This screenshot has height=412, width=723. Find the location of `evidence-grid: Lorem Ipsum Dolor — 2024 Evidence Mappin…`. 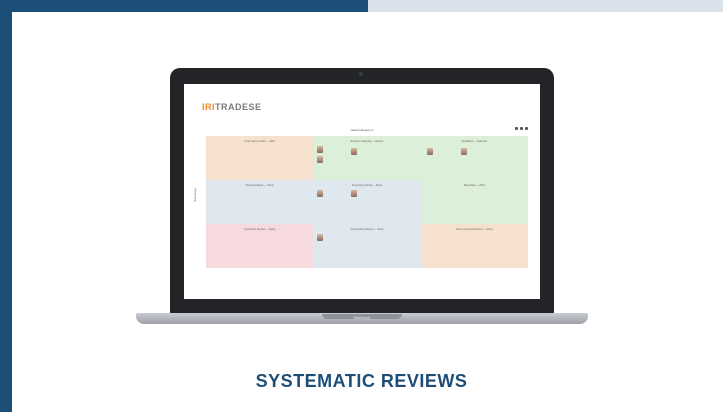

evidence-grid: Lorem Ipsum Dolor — 2024 Evidence Mappin… is located at coordinates (367, 202).